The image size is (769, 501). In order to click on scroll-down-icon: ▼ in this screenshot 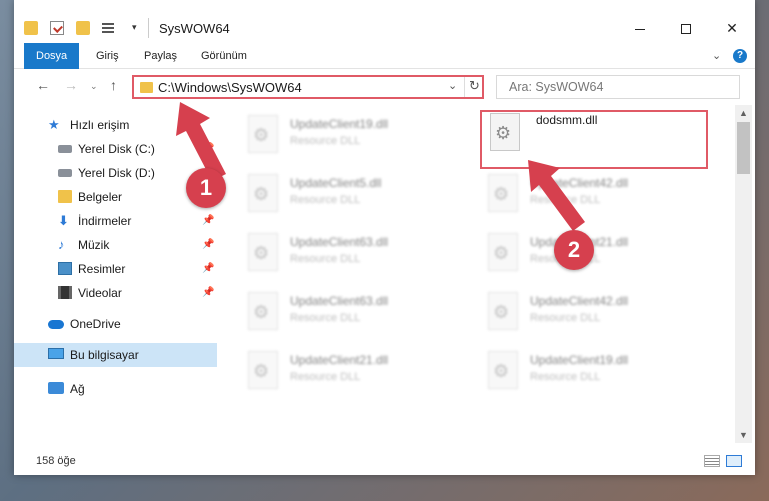, I will do `click(743, 435)`.